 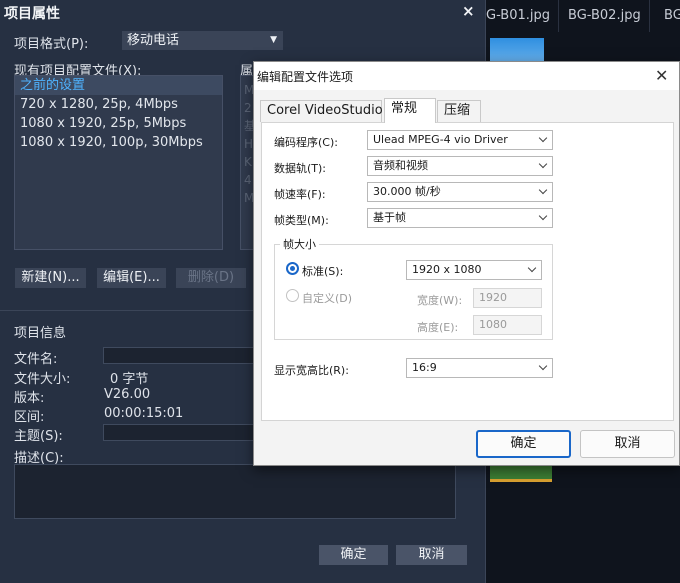 What do you see at coordinates (400, 165) in the screenshot?
I see `data-track-value: 音频和视频` at bounding box center [400, 165].